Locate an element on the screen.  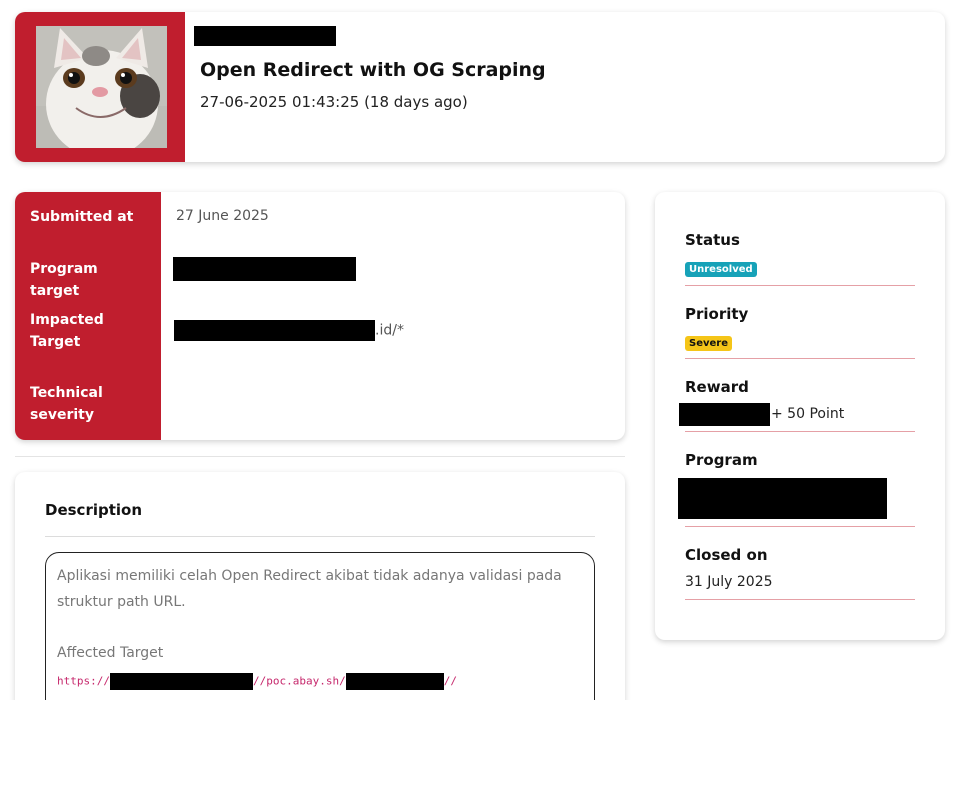
url-suffix: // is located at coordinates (450, 681).